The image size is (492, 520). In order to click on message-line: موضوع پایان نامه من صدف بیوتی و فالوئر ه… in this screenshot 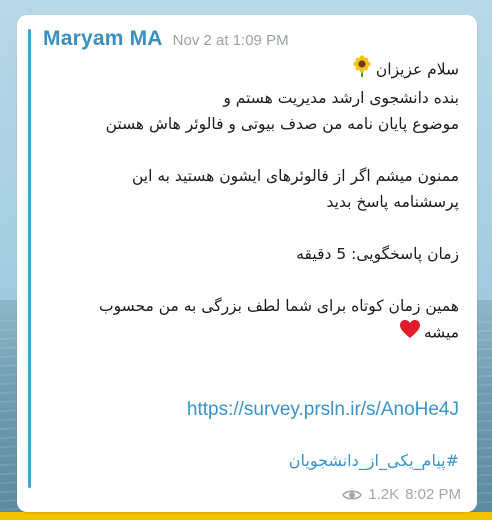, I will do `click(282, 124)`.